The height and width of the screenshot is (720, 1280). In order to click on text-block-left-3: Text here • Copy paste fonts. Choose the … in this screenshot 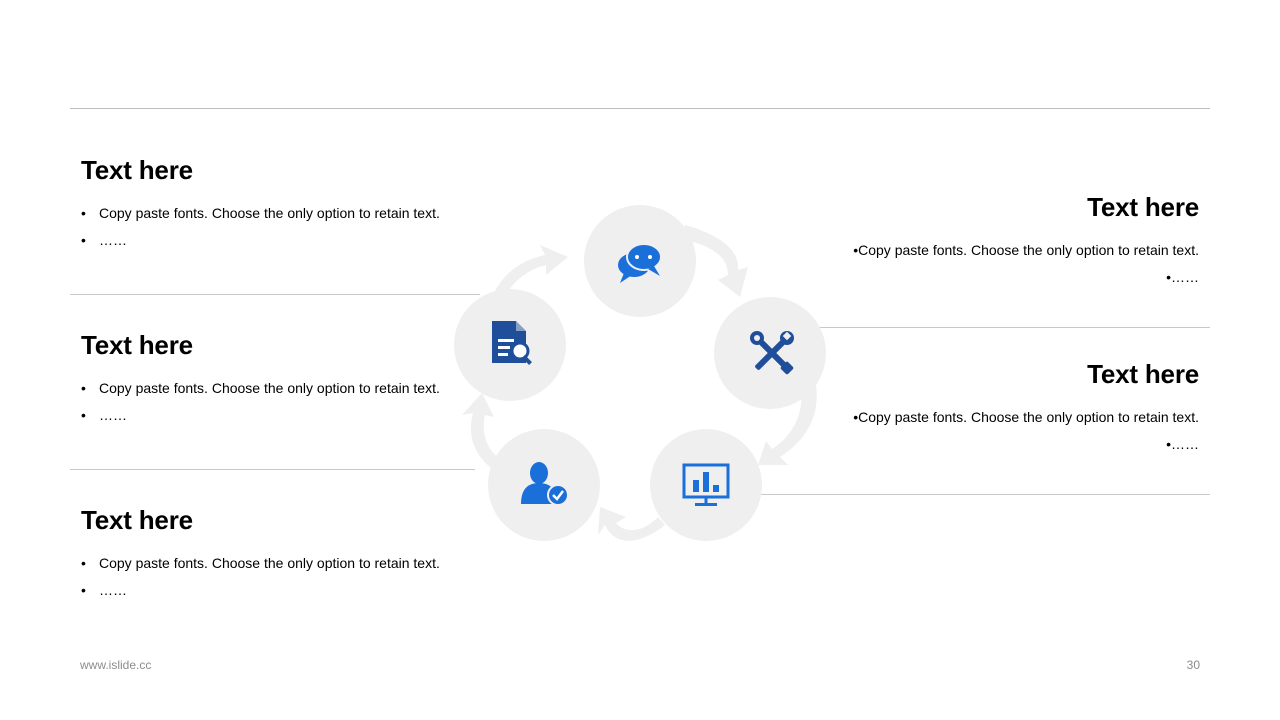, I will do `click(281, 557)`.